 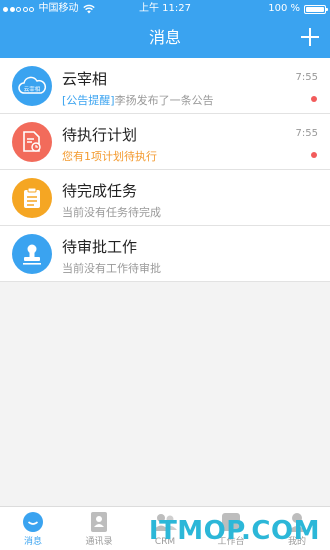 What do you see at coordinates (85, 79) in the screenshot?
I see `message-title: 云宰相` at bounding box center [85, 79].